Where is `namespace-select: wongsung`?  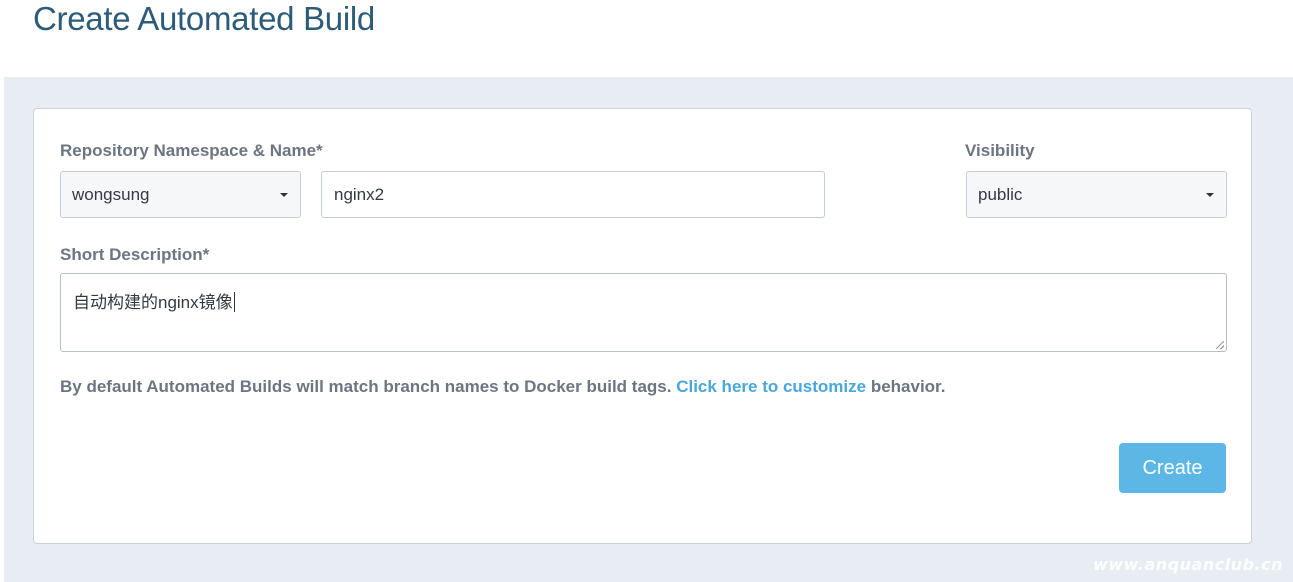
namespace-select: wongsung is located at coordinates (180, 194).